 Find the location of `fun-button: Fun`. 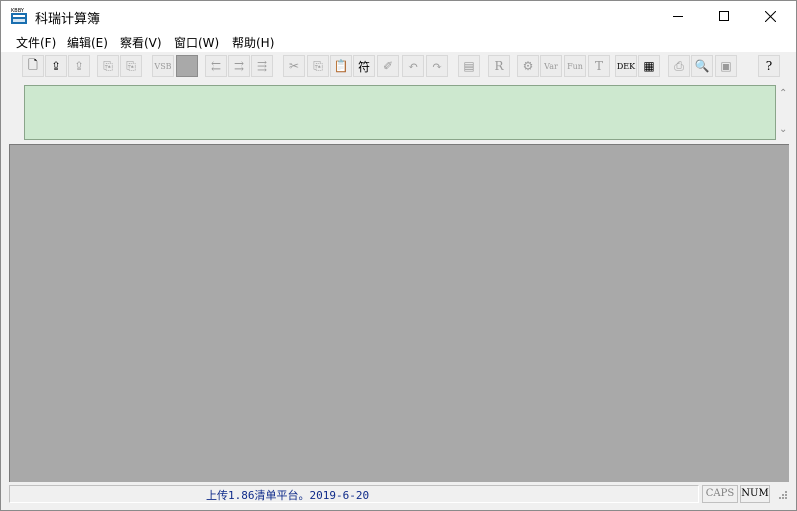

fun-button: Fun is located at coordinates (575, 66).